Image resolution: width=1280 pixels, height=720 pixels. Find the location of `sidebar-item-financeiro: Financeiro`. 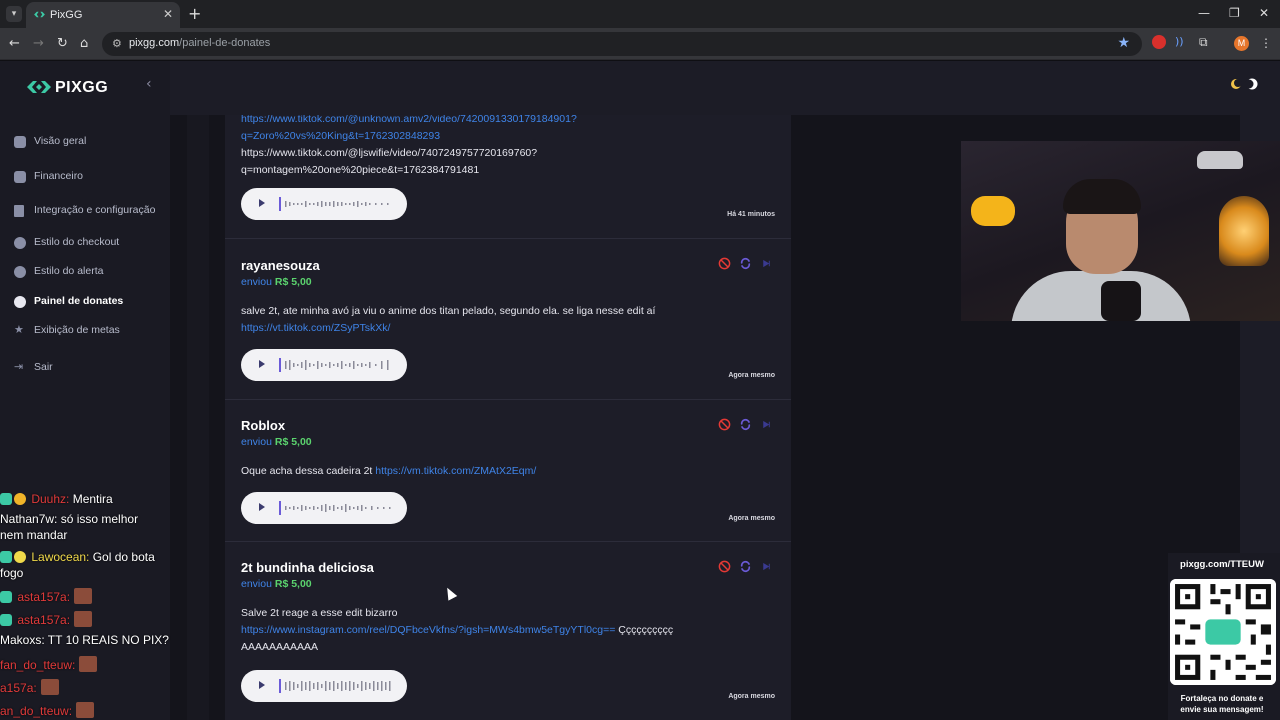

sidebar-item-financeiro: Financeiro is located at coordinates (89, 178).